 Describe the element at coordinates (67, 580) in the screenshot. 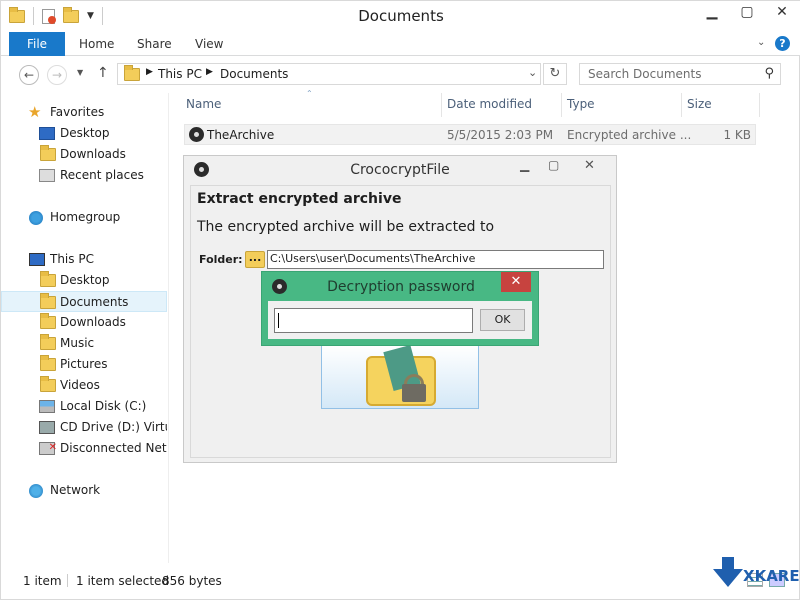

I see `separator` at that location.